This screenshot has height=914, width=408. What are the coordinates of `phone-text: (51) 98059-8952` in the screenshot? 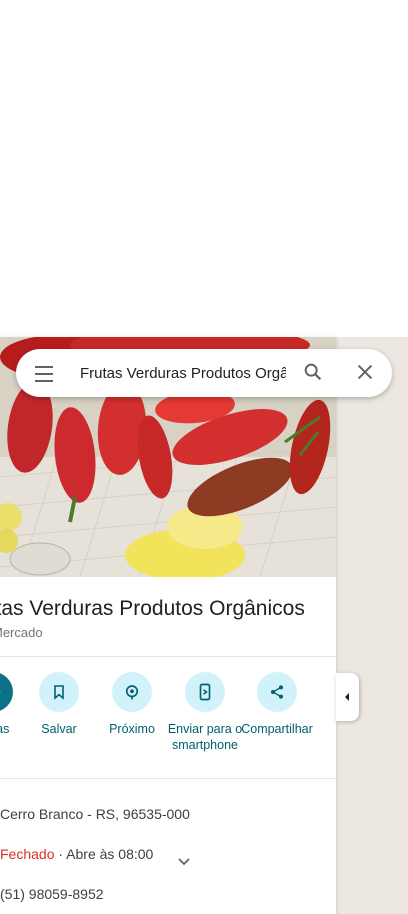 It's located at (52, 894).